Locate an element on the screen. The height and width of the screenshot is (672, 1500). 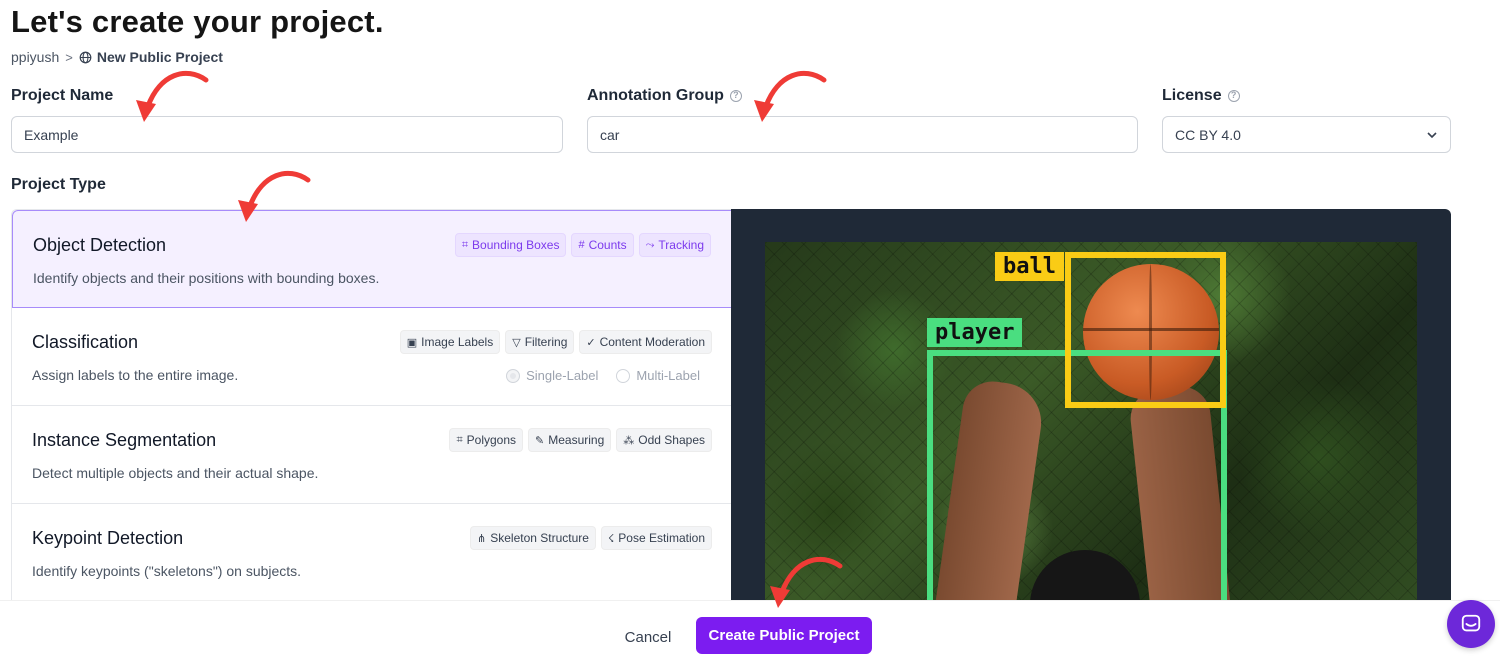
tag-label: Content Moderation is located at coordinates (652, 342).